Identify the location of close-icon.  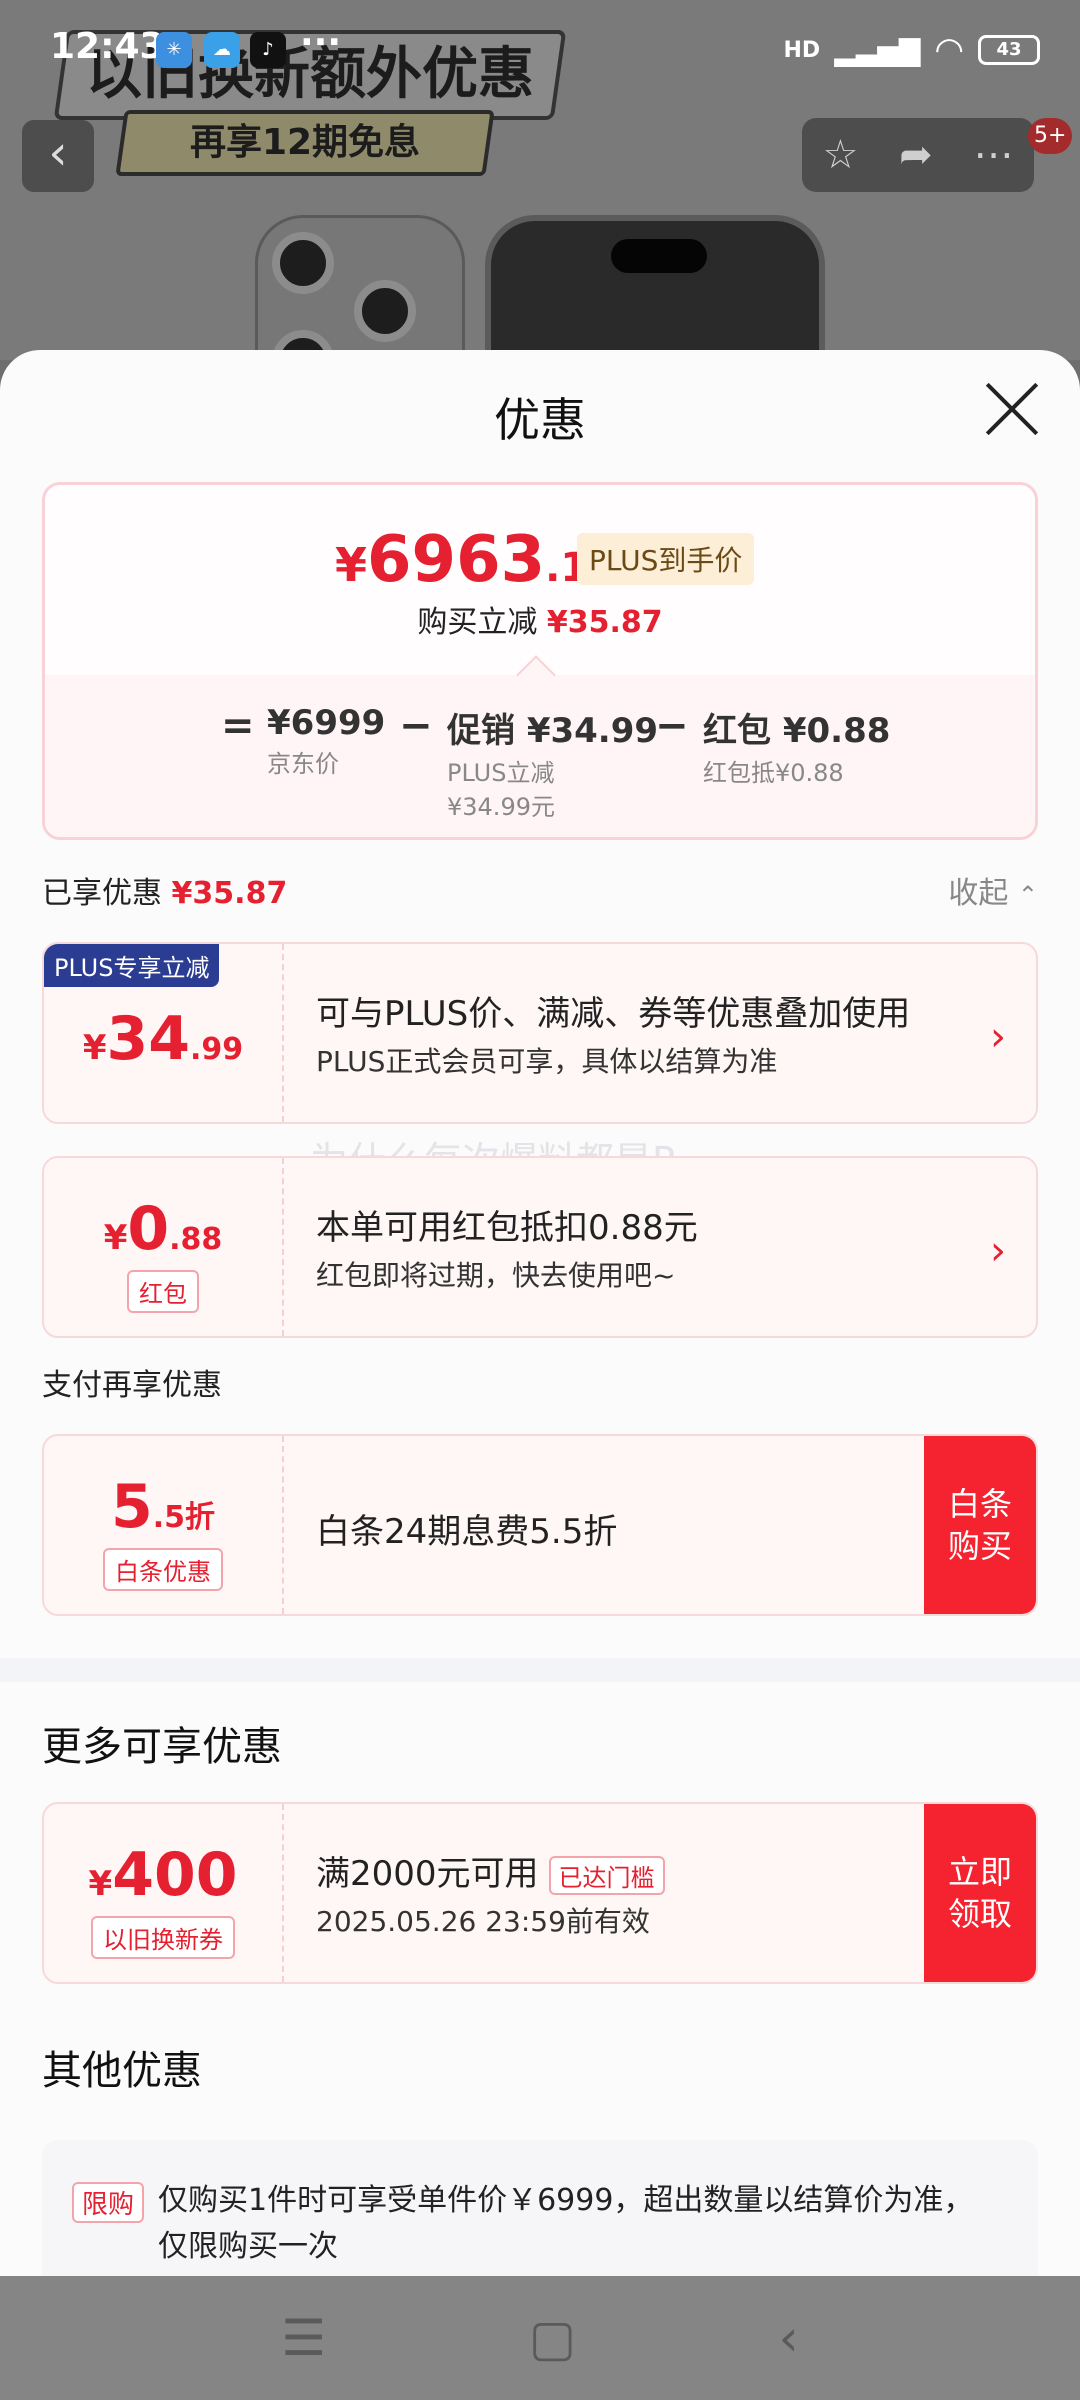
(1013, 409).